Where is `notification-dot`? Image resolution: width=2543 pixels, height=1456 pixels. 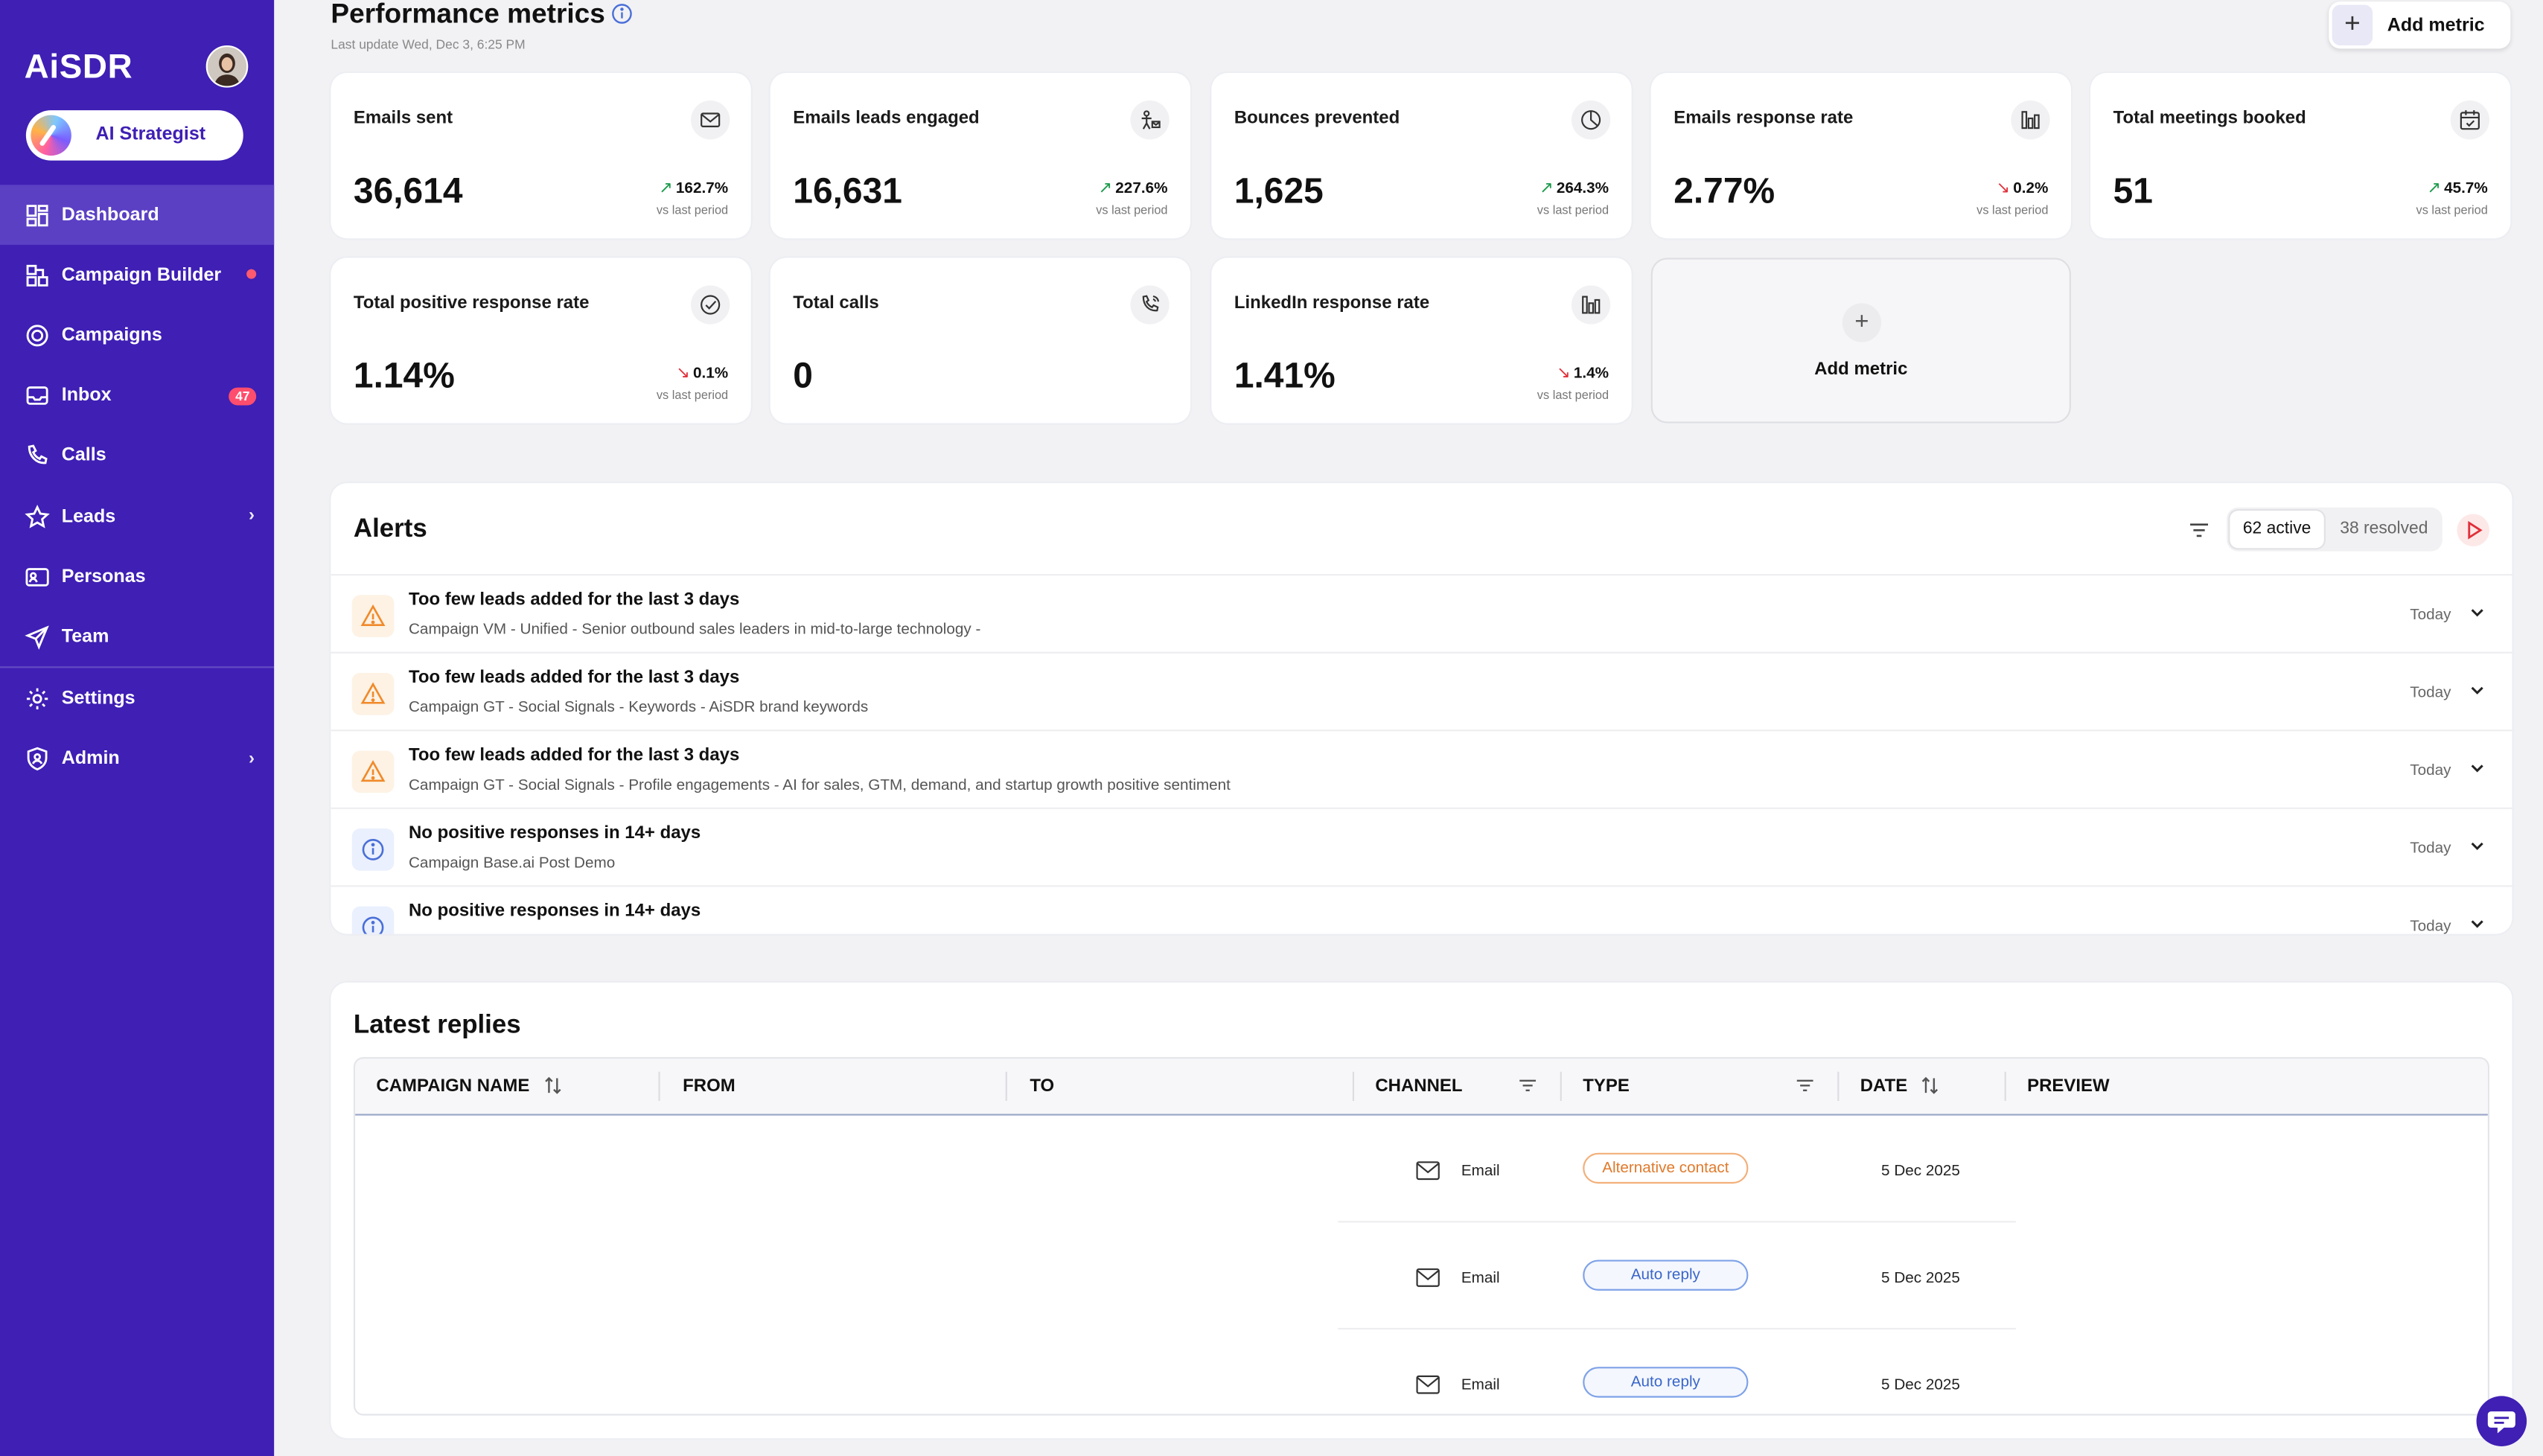 notification-dot is located at coordinates (251, 274).